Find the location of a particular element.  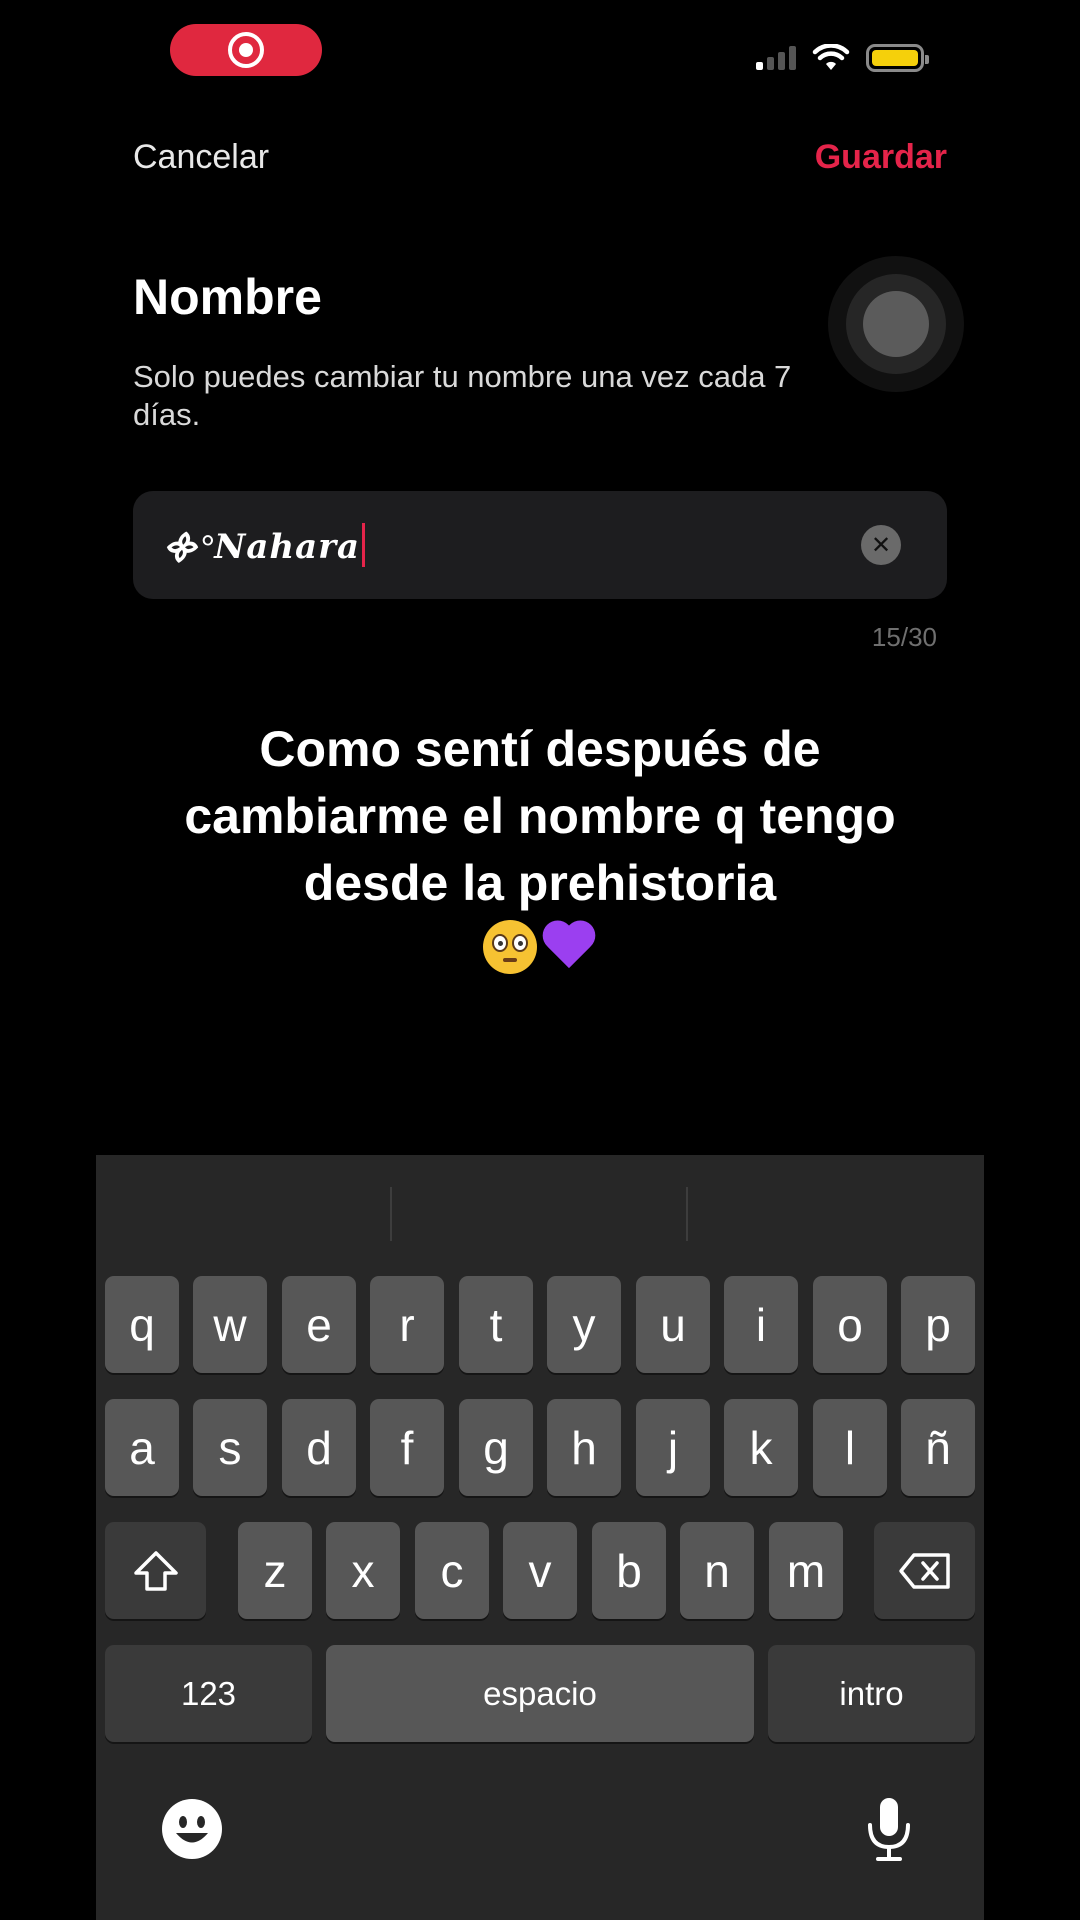

microphone-icon is located at coordinates (889, 1829).